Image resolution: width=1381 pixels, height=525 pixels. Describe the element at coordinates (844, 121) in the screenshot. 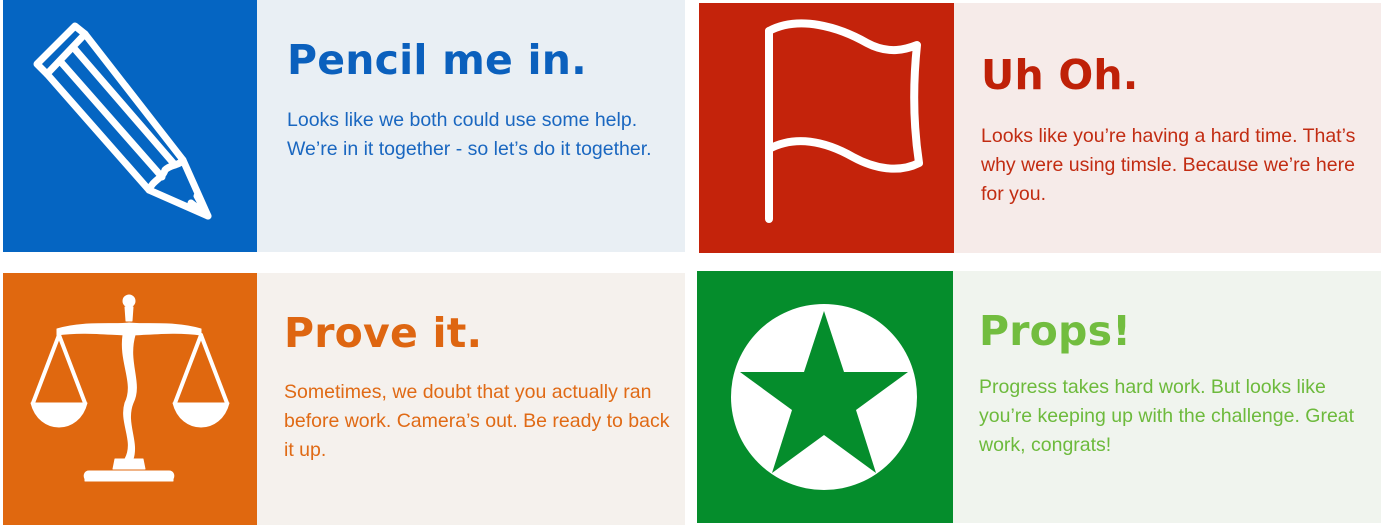

I see `flag-icon` at that location.